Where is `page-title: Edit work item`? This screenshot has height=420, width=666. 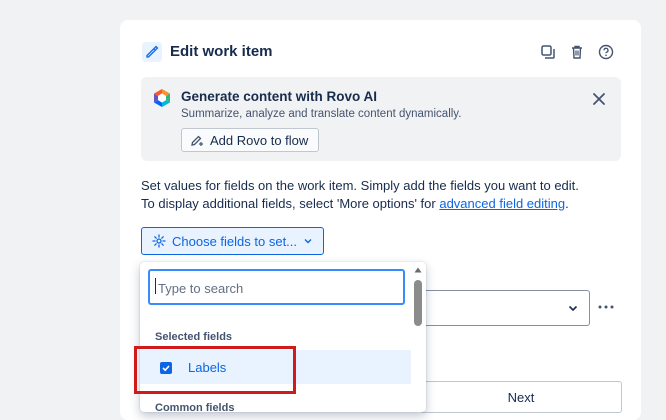 page-title: Edit work item is located at coordinates (221, 51).